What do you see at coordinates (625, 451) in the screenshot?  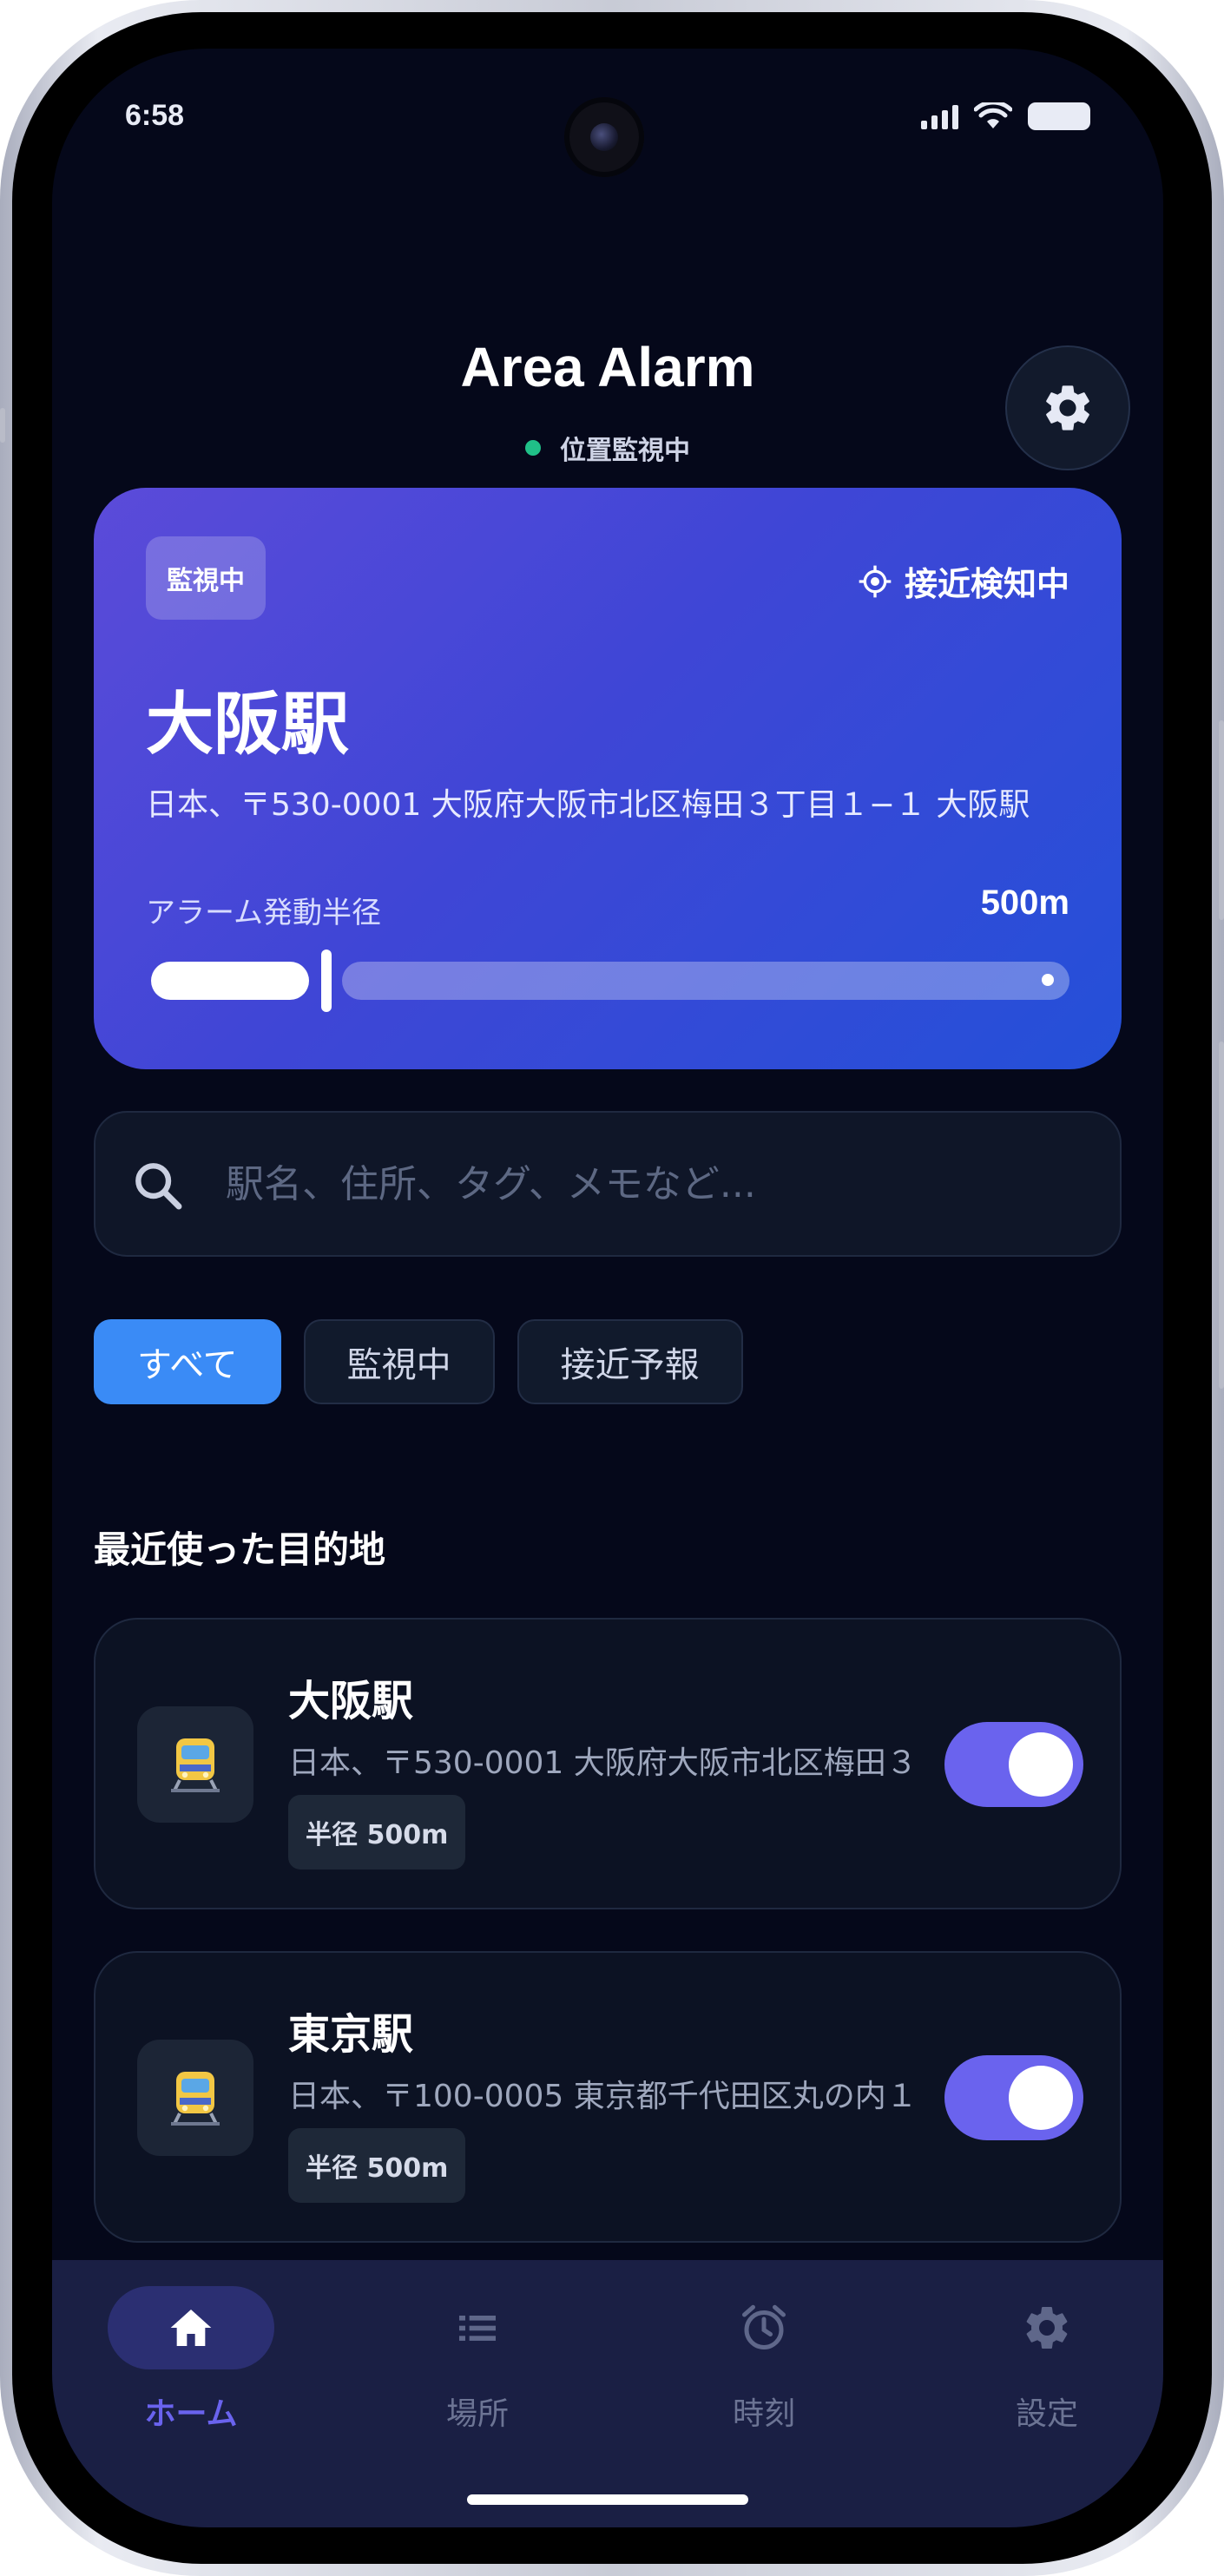 I see `monitoring-status-text: 位置監視中` at bounding box center [625, 451].